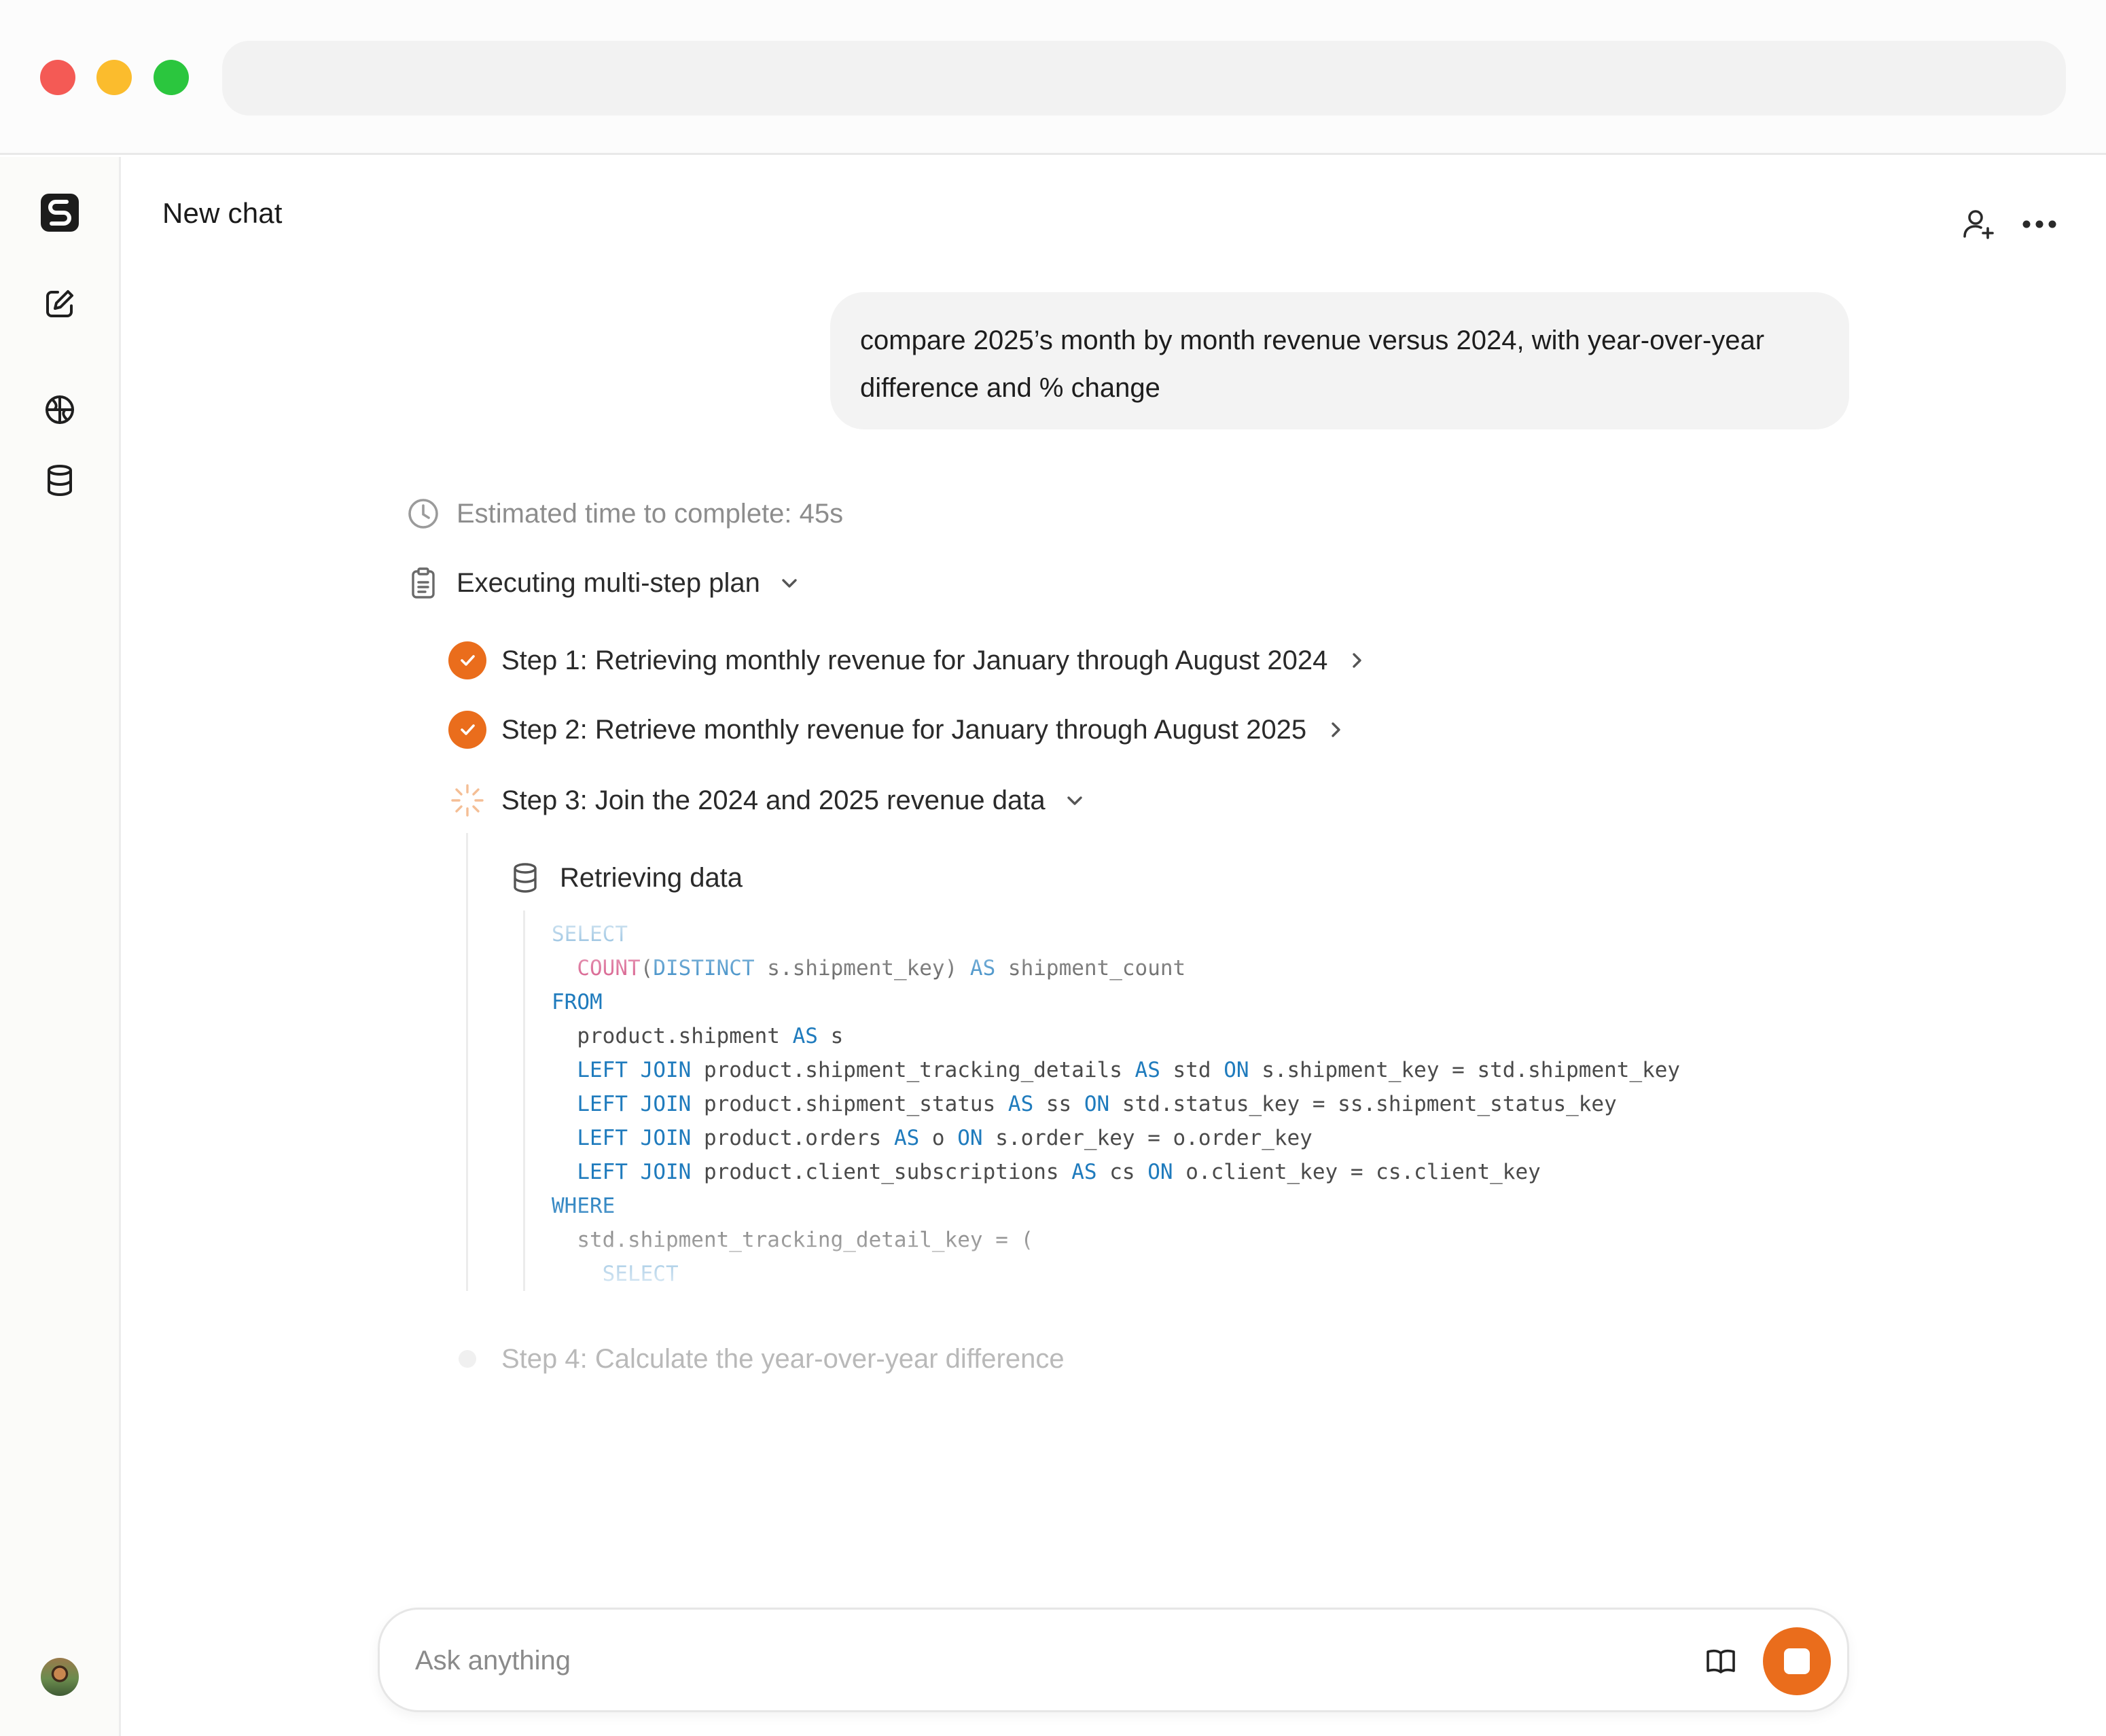 The image size is (2106, 1736). I want to click on avatar, so click(60, 1677).